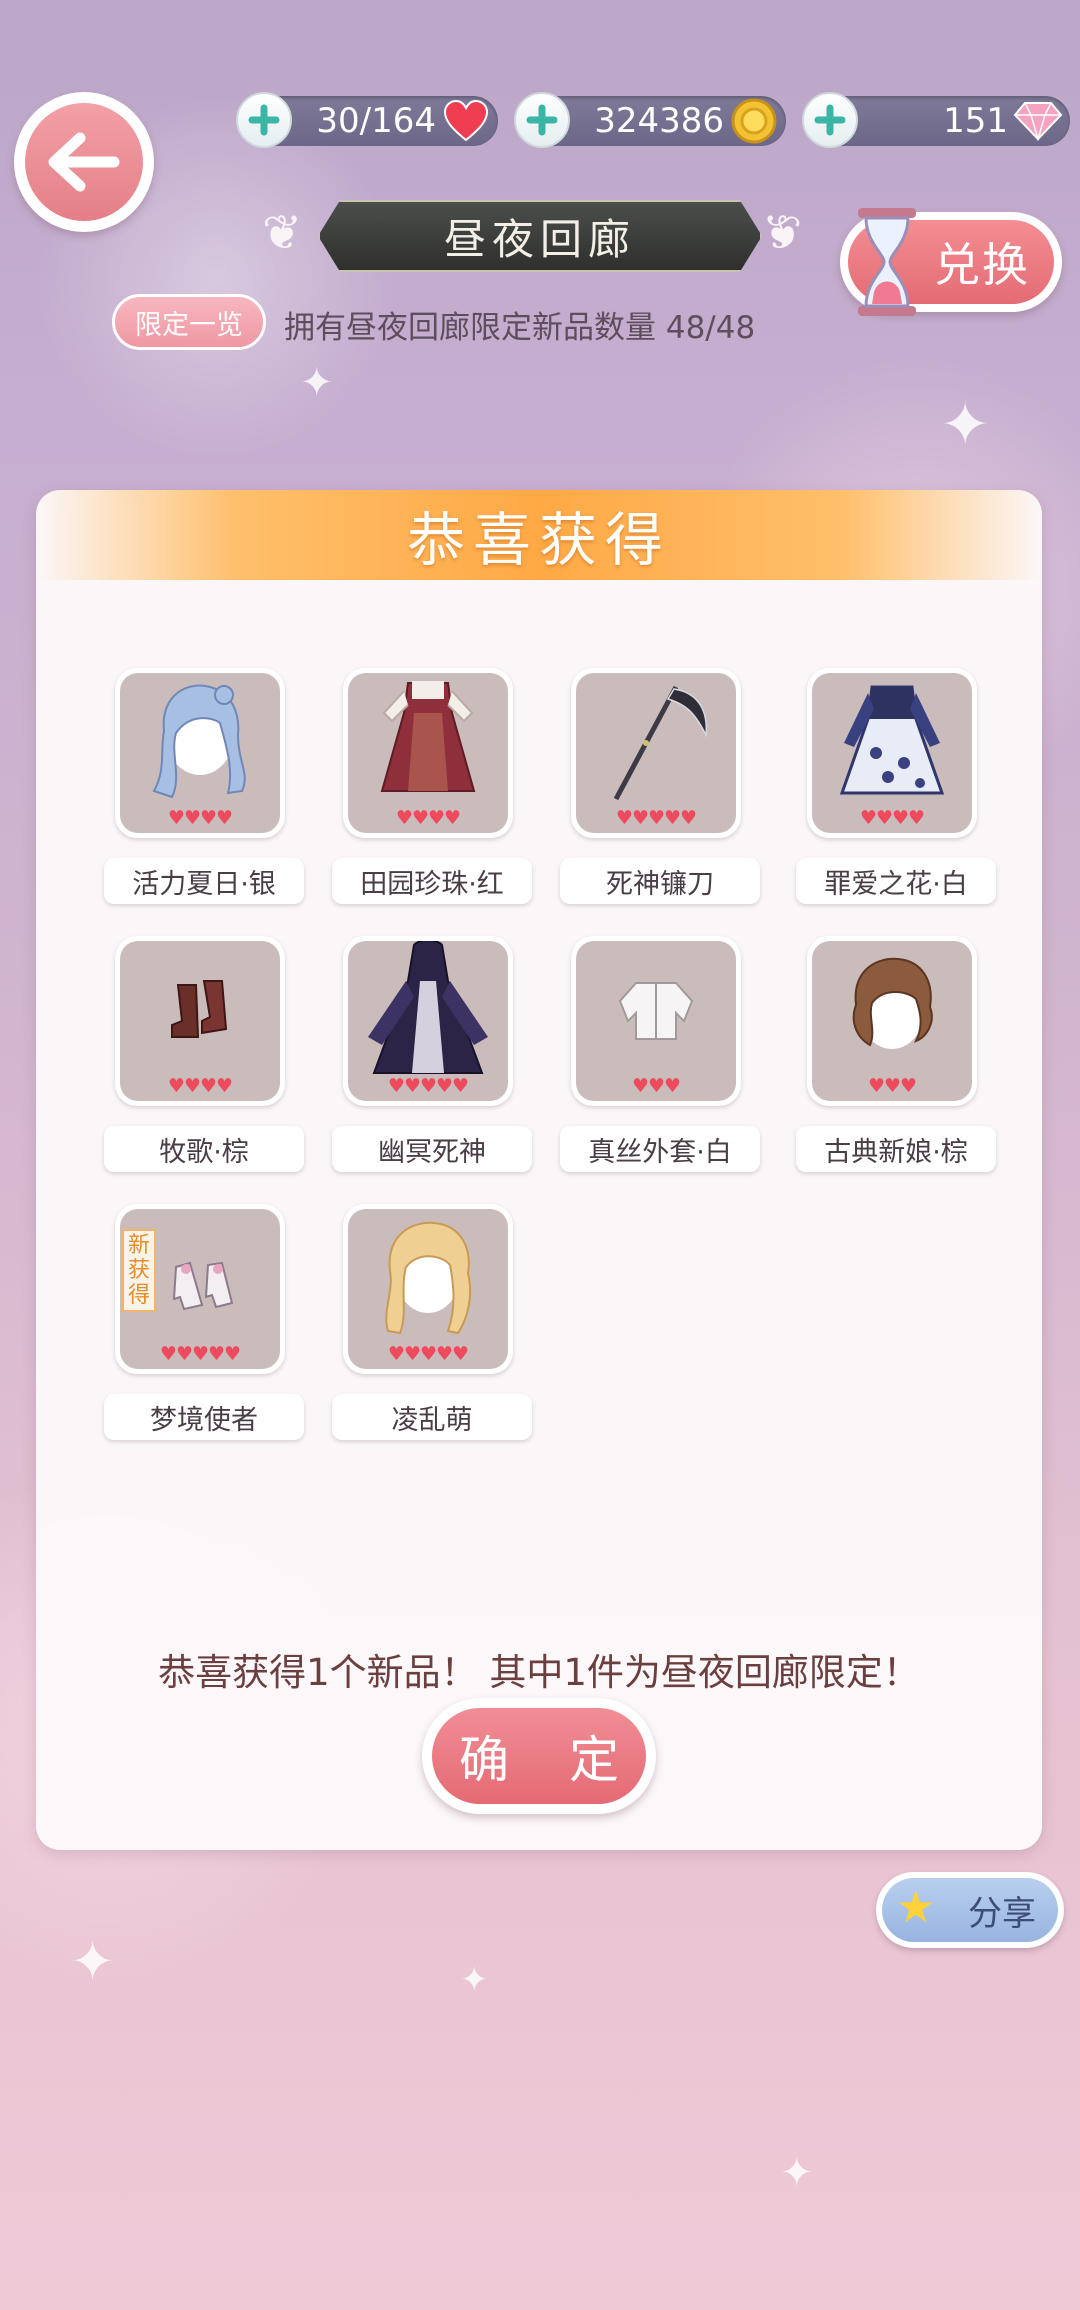 This screenshot has height=2310, width=1080. What do you see at coordinates (754, 121) in the screenshot?
I see `coin-icon` at bounding box center [754, 121].